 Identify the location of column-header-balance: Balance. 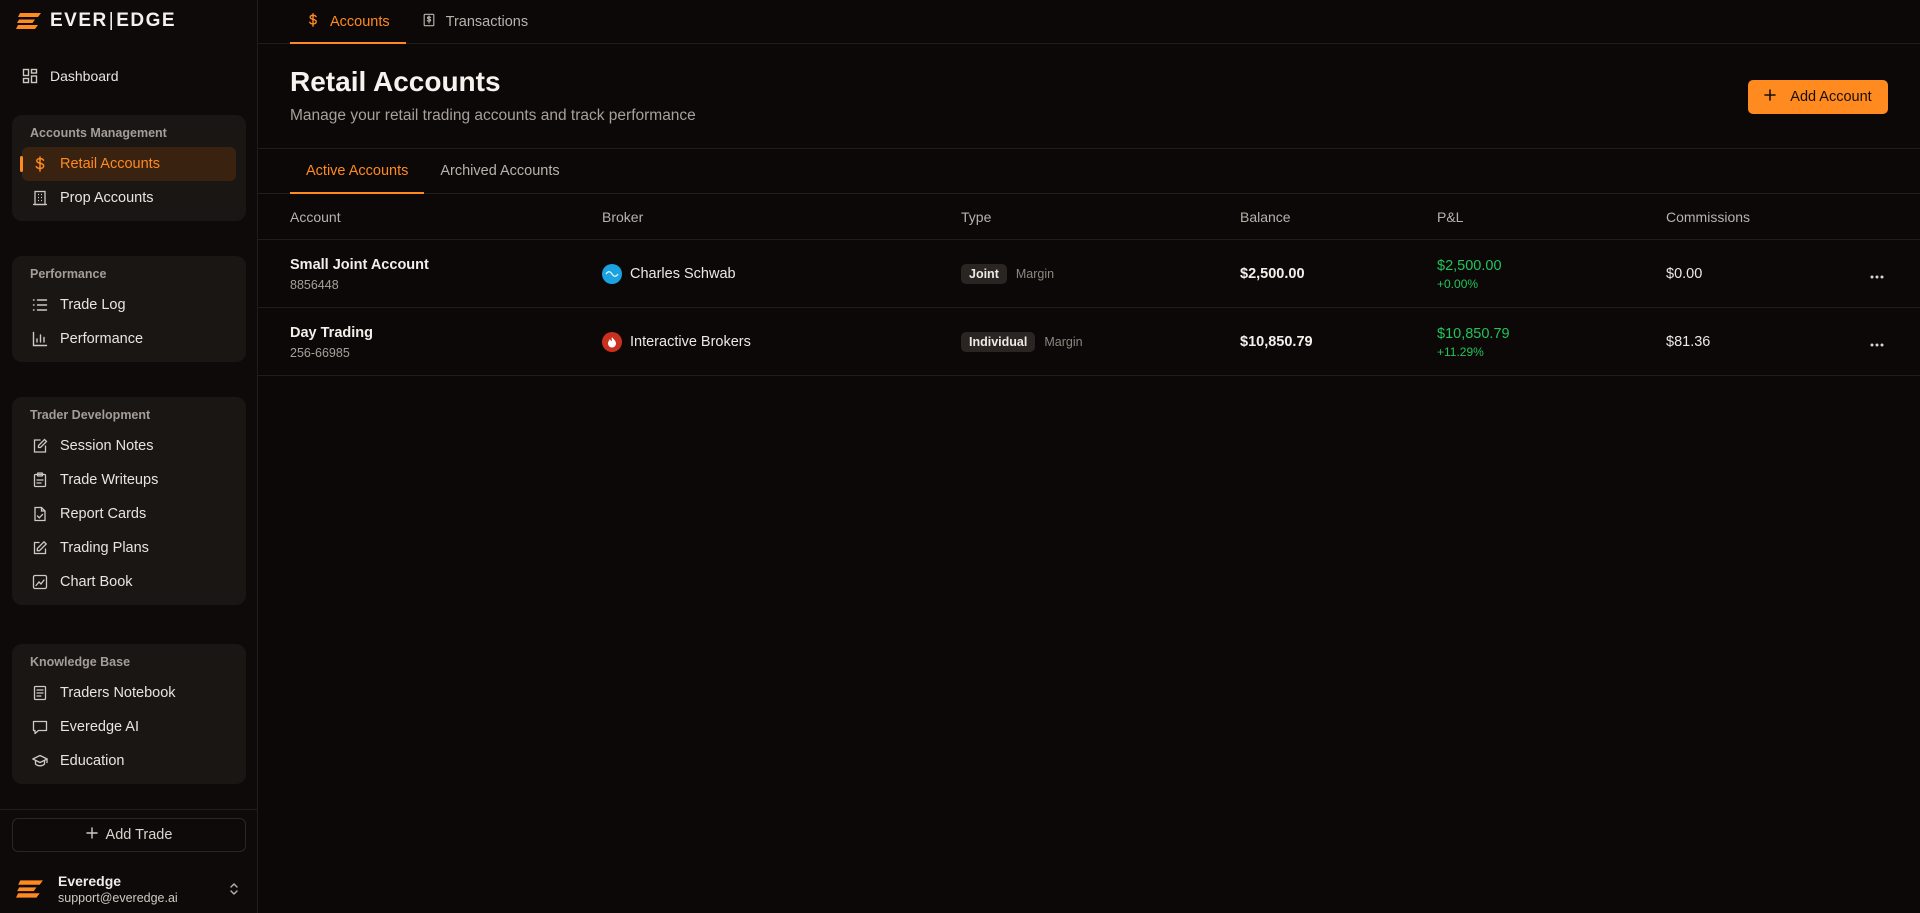
(1265, 217).